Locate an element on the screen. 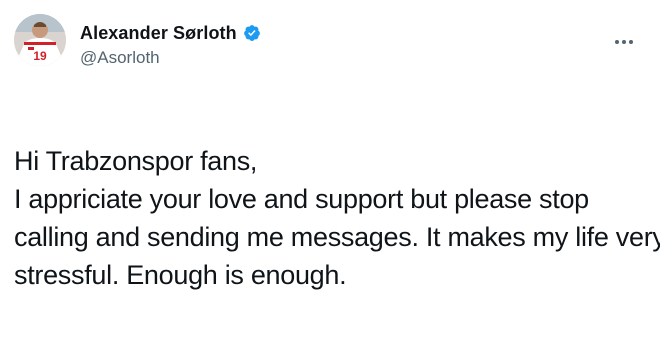 The height and width of the screenshot is (350, 660). avatar: 19 is located at coordinates (40, 40).